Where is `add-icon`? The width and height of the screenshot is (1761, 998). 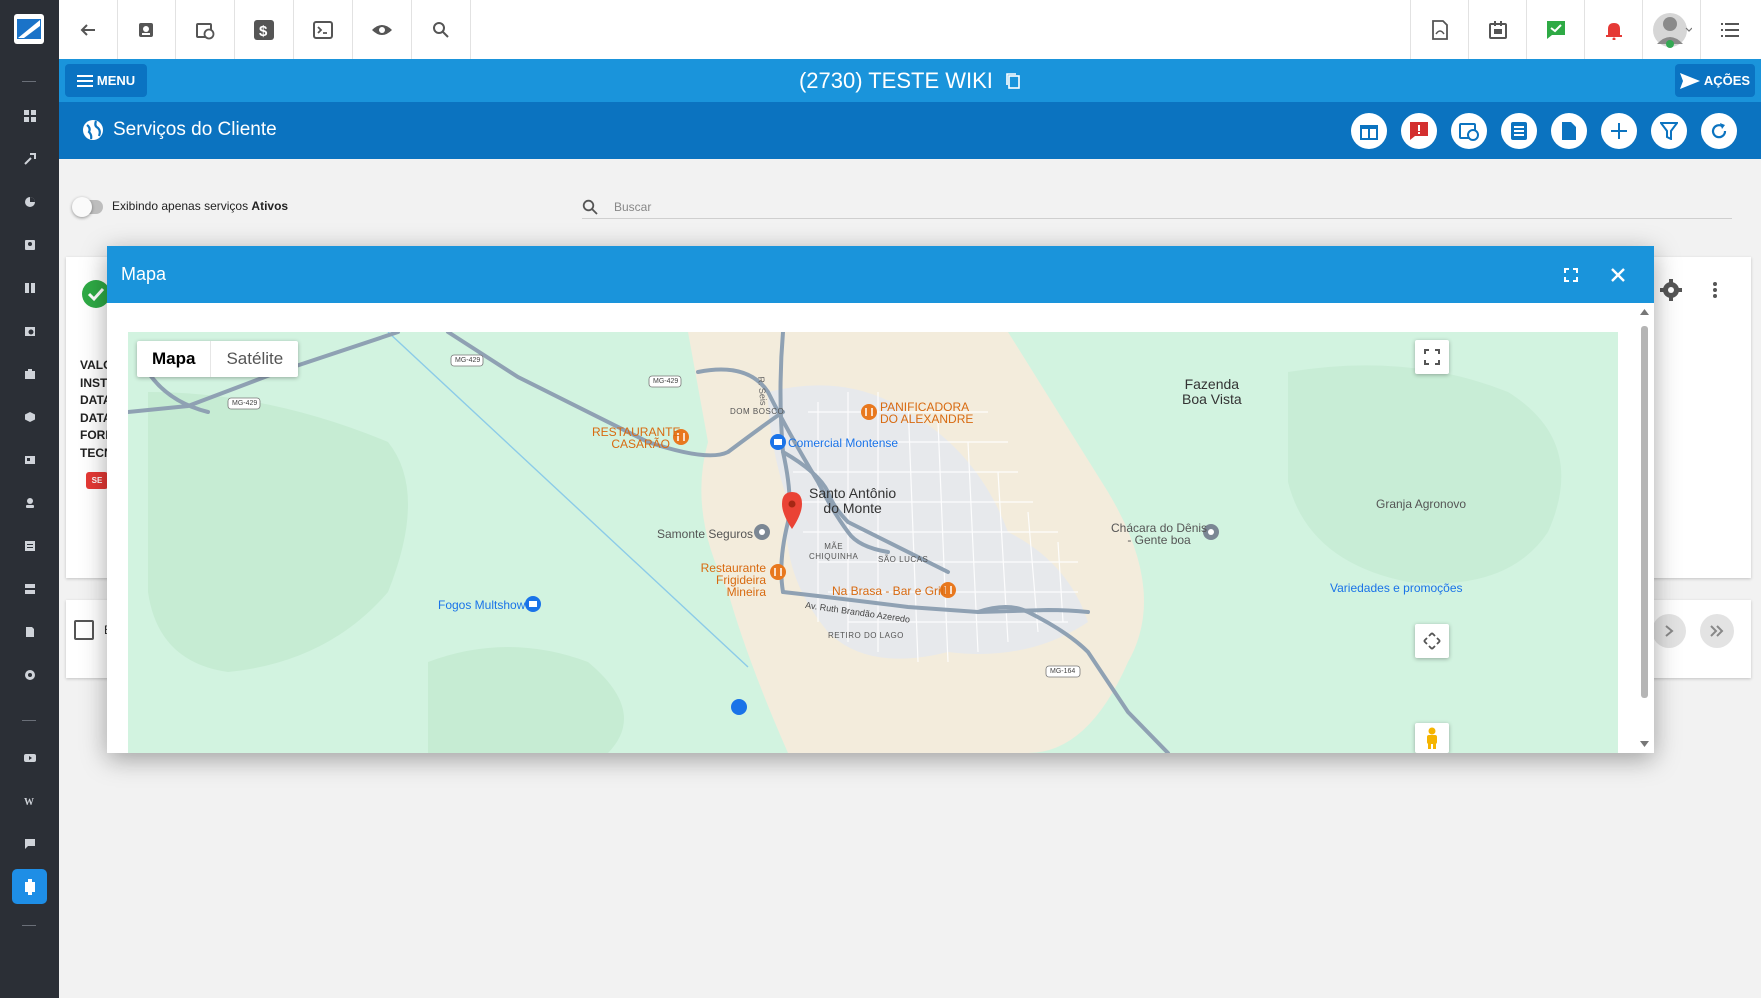 add-icon is located at coordinates (1619, 131).